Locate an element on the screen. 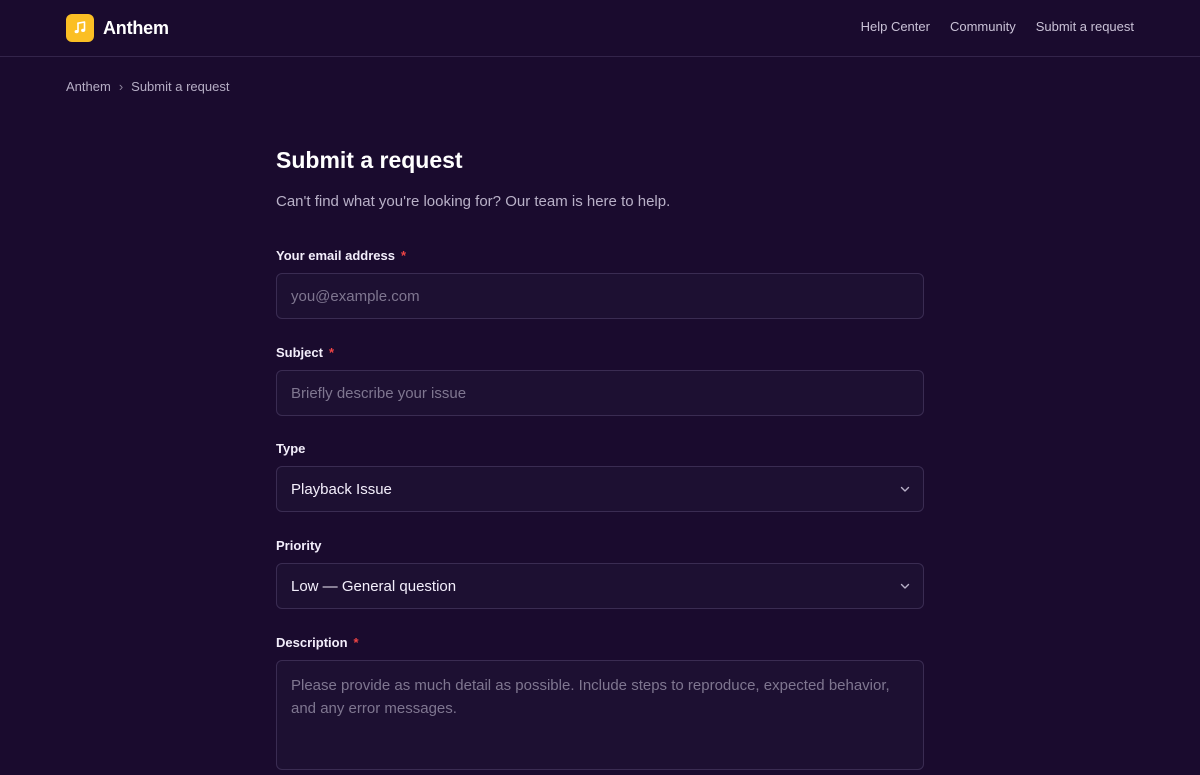  subject-field-group: Subject * is located at coordinates (600, 380).